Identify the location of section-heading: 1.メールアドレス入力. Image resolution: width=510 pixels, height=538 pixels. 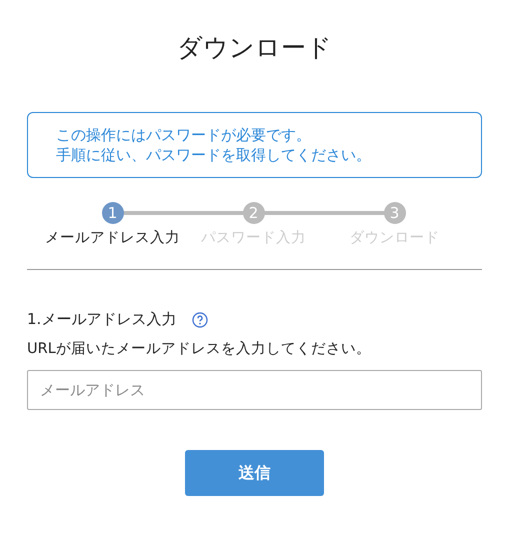
(101, 319).